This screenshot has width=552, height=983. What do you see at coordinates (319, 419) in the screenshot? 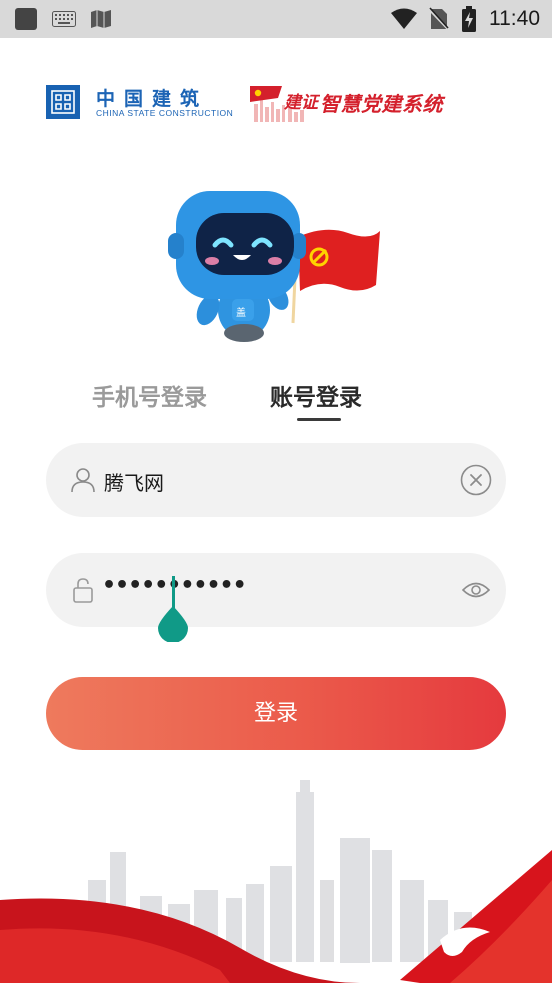
I see `active-tab-indicator` at bounding box center [319, 419].